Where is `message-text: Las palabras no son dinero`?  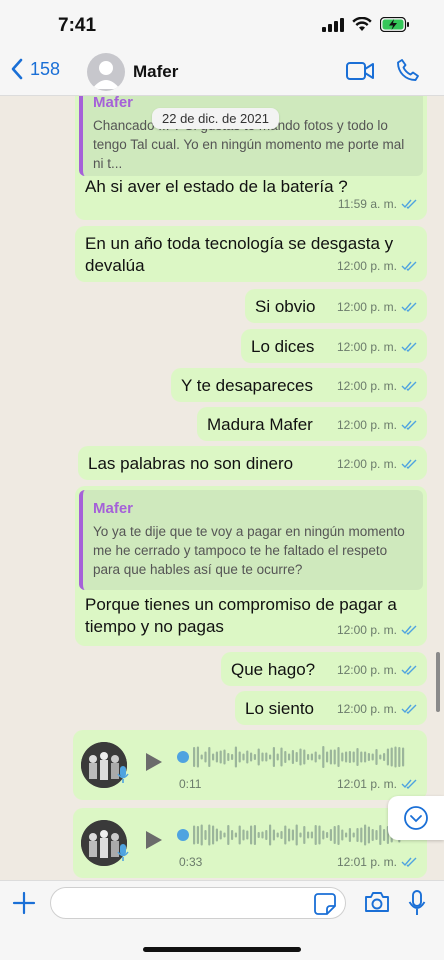
message-text: Las palabras no son dinero is located at coordinates (191, 463).